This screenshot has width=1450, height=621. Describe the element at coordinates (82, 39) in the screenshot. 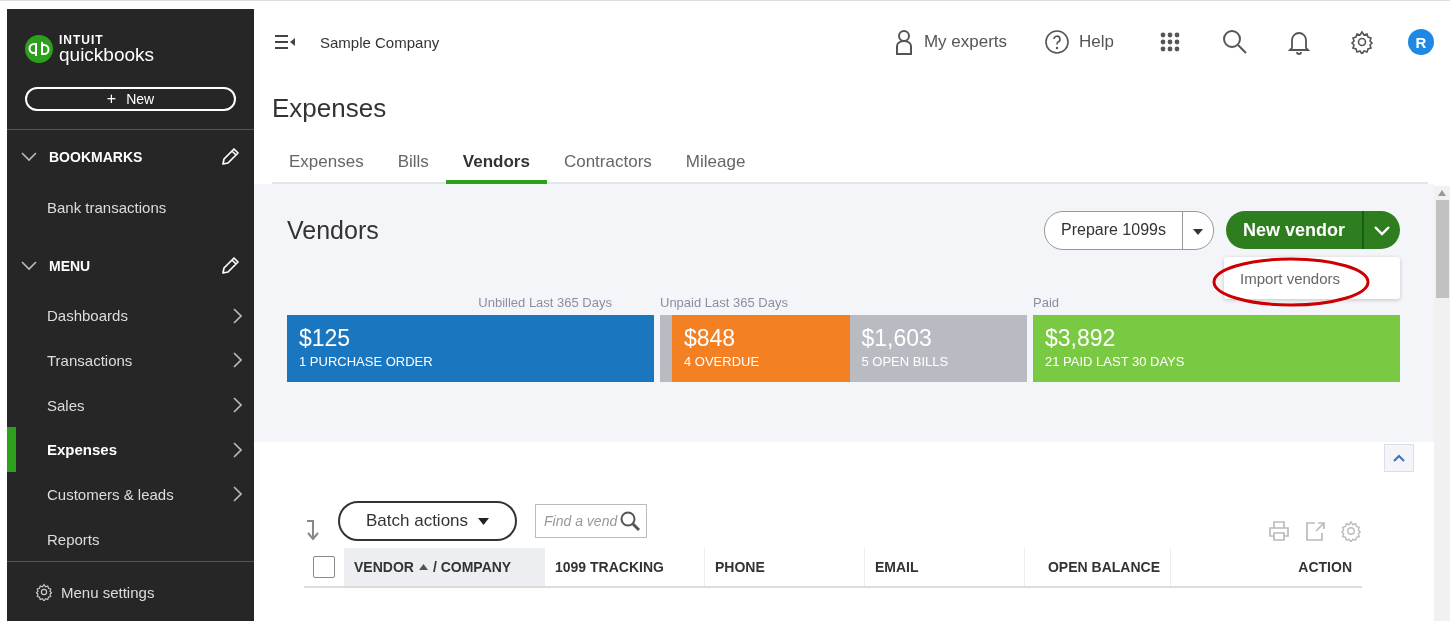

I see `brand-name: INTUIT` at that location.